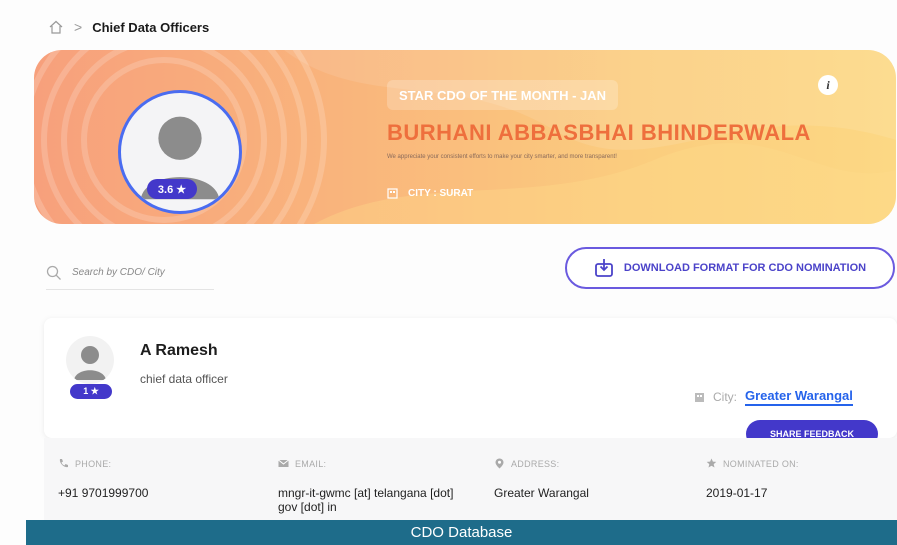 This screenshot has height=545, width=897. I want to click on cdo-role: chief data officer, so click(184, 379).